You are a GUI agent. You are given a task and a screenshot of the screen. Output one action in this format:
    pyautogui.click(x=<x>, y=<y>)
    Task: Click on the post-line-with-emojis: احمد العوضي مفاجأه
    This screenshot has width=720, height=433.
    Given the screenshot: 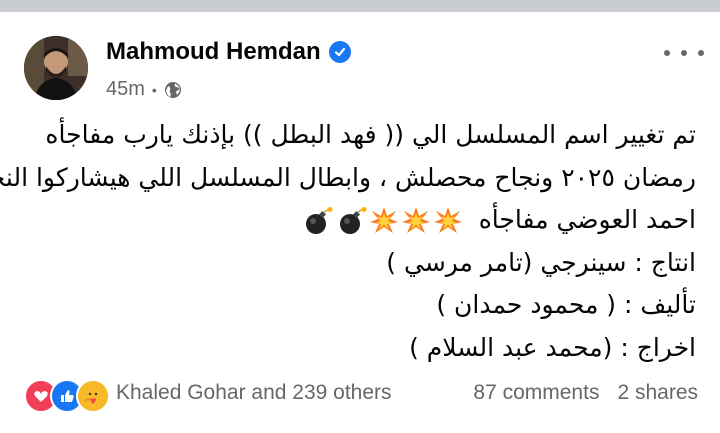 What is the action you would take?
    pyautogui.click(x=366, y=220)
    